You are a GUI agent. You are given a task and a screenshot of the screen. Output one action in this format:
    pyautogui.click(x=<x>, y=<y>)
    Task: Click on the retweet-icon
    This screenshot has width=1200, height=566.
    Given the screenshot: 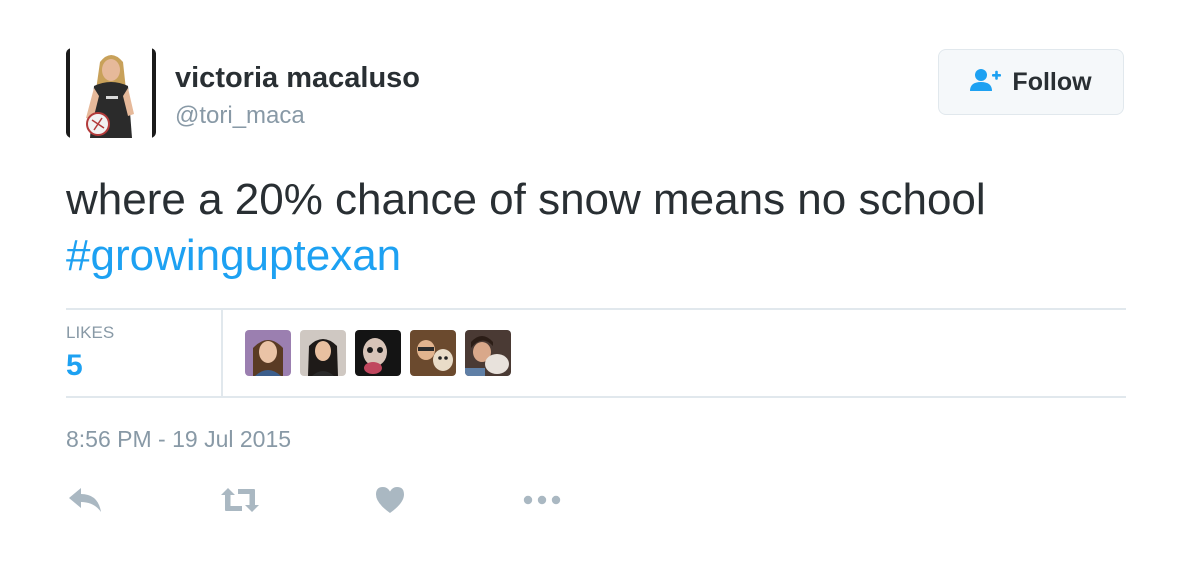 What is the action you would take?
    pyautogui.click(x=240, y=500)
    